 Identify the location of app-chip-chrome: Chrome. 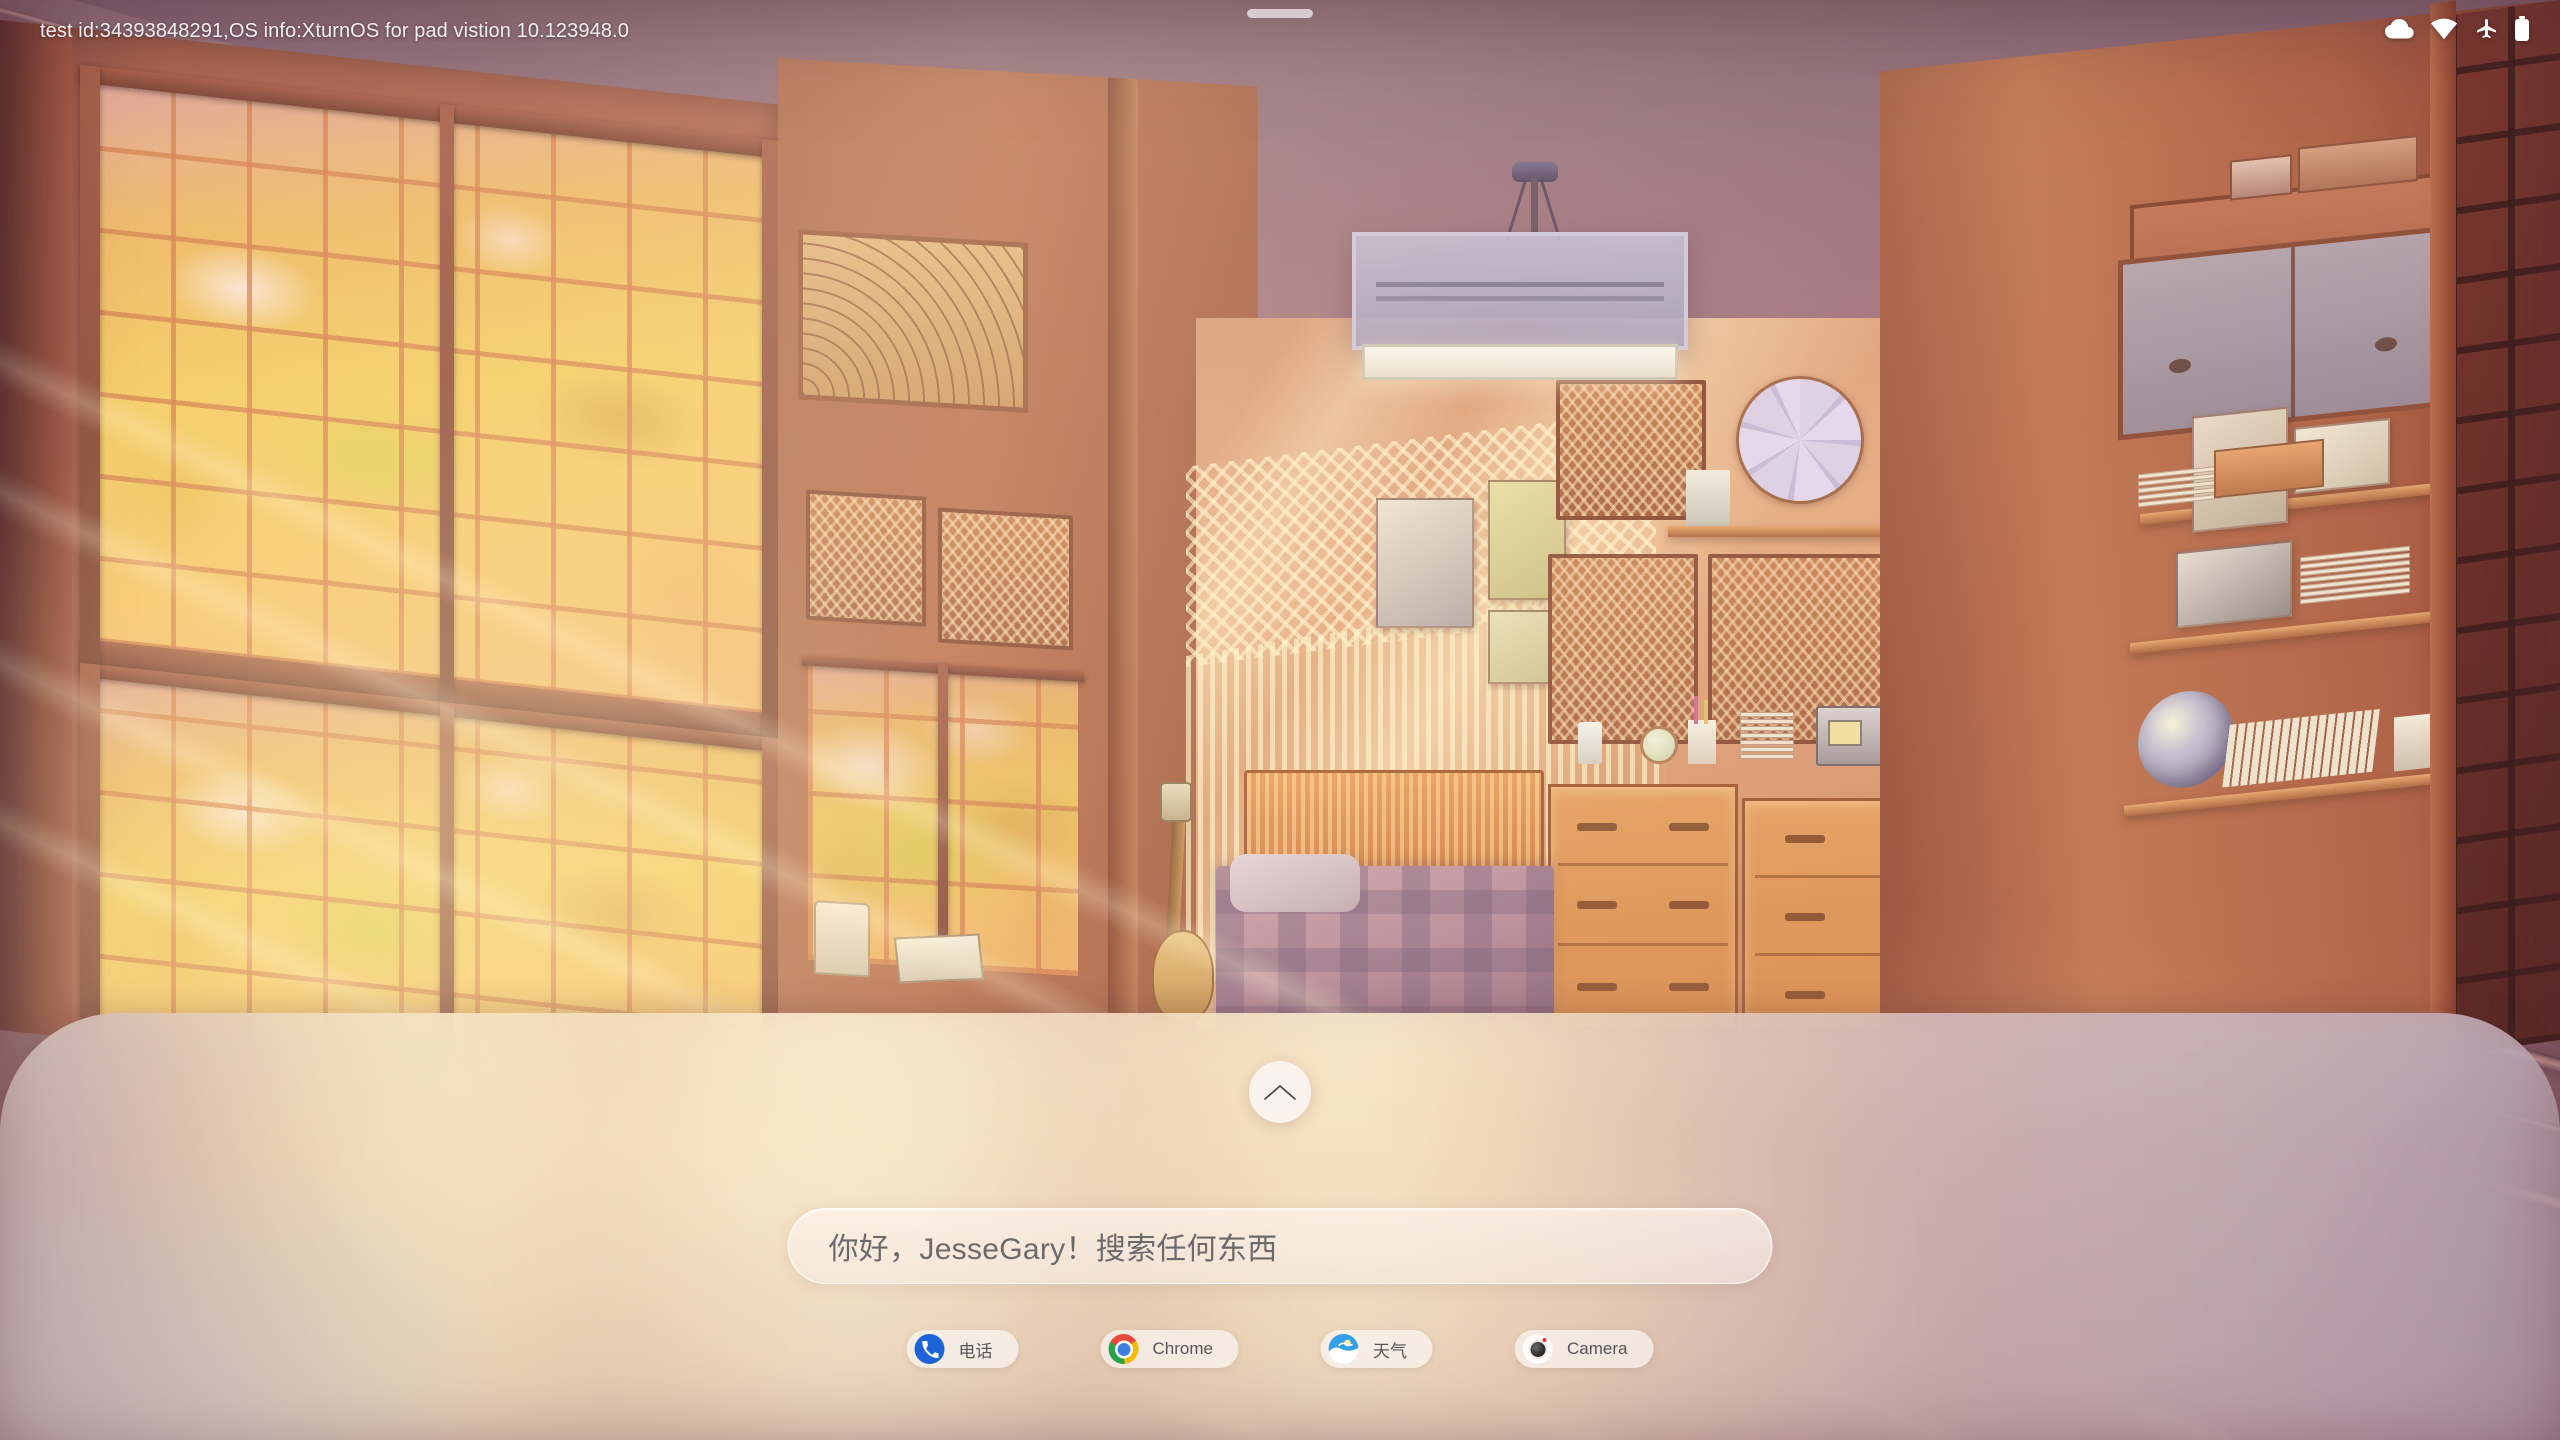
(1169, 1349).